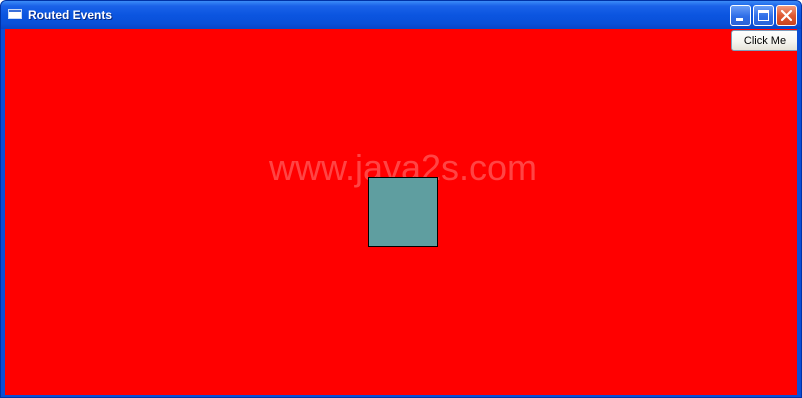 The height and width of the screenshot is (398, 802). What do you see at coordinates (15, 14) in the screenshot?
I see `window-icon` at bounding box center [15, 14].